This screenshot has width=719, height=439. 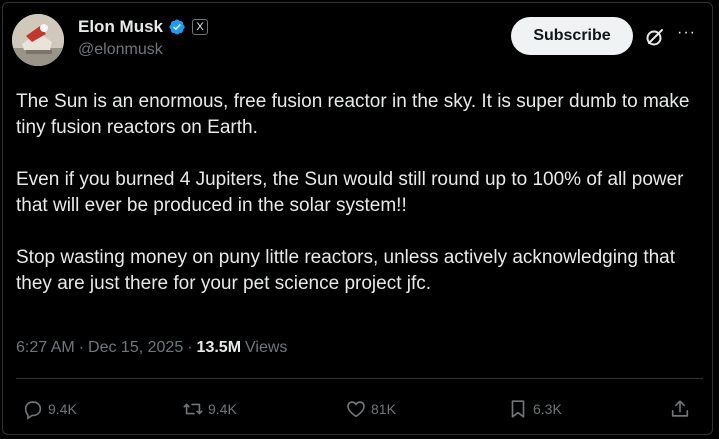 What do you see at coordinates (135, 348) in the screenshot?
I see `post-date: Dec 15, 2025` at bounding box center [135, 348].